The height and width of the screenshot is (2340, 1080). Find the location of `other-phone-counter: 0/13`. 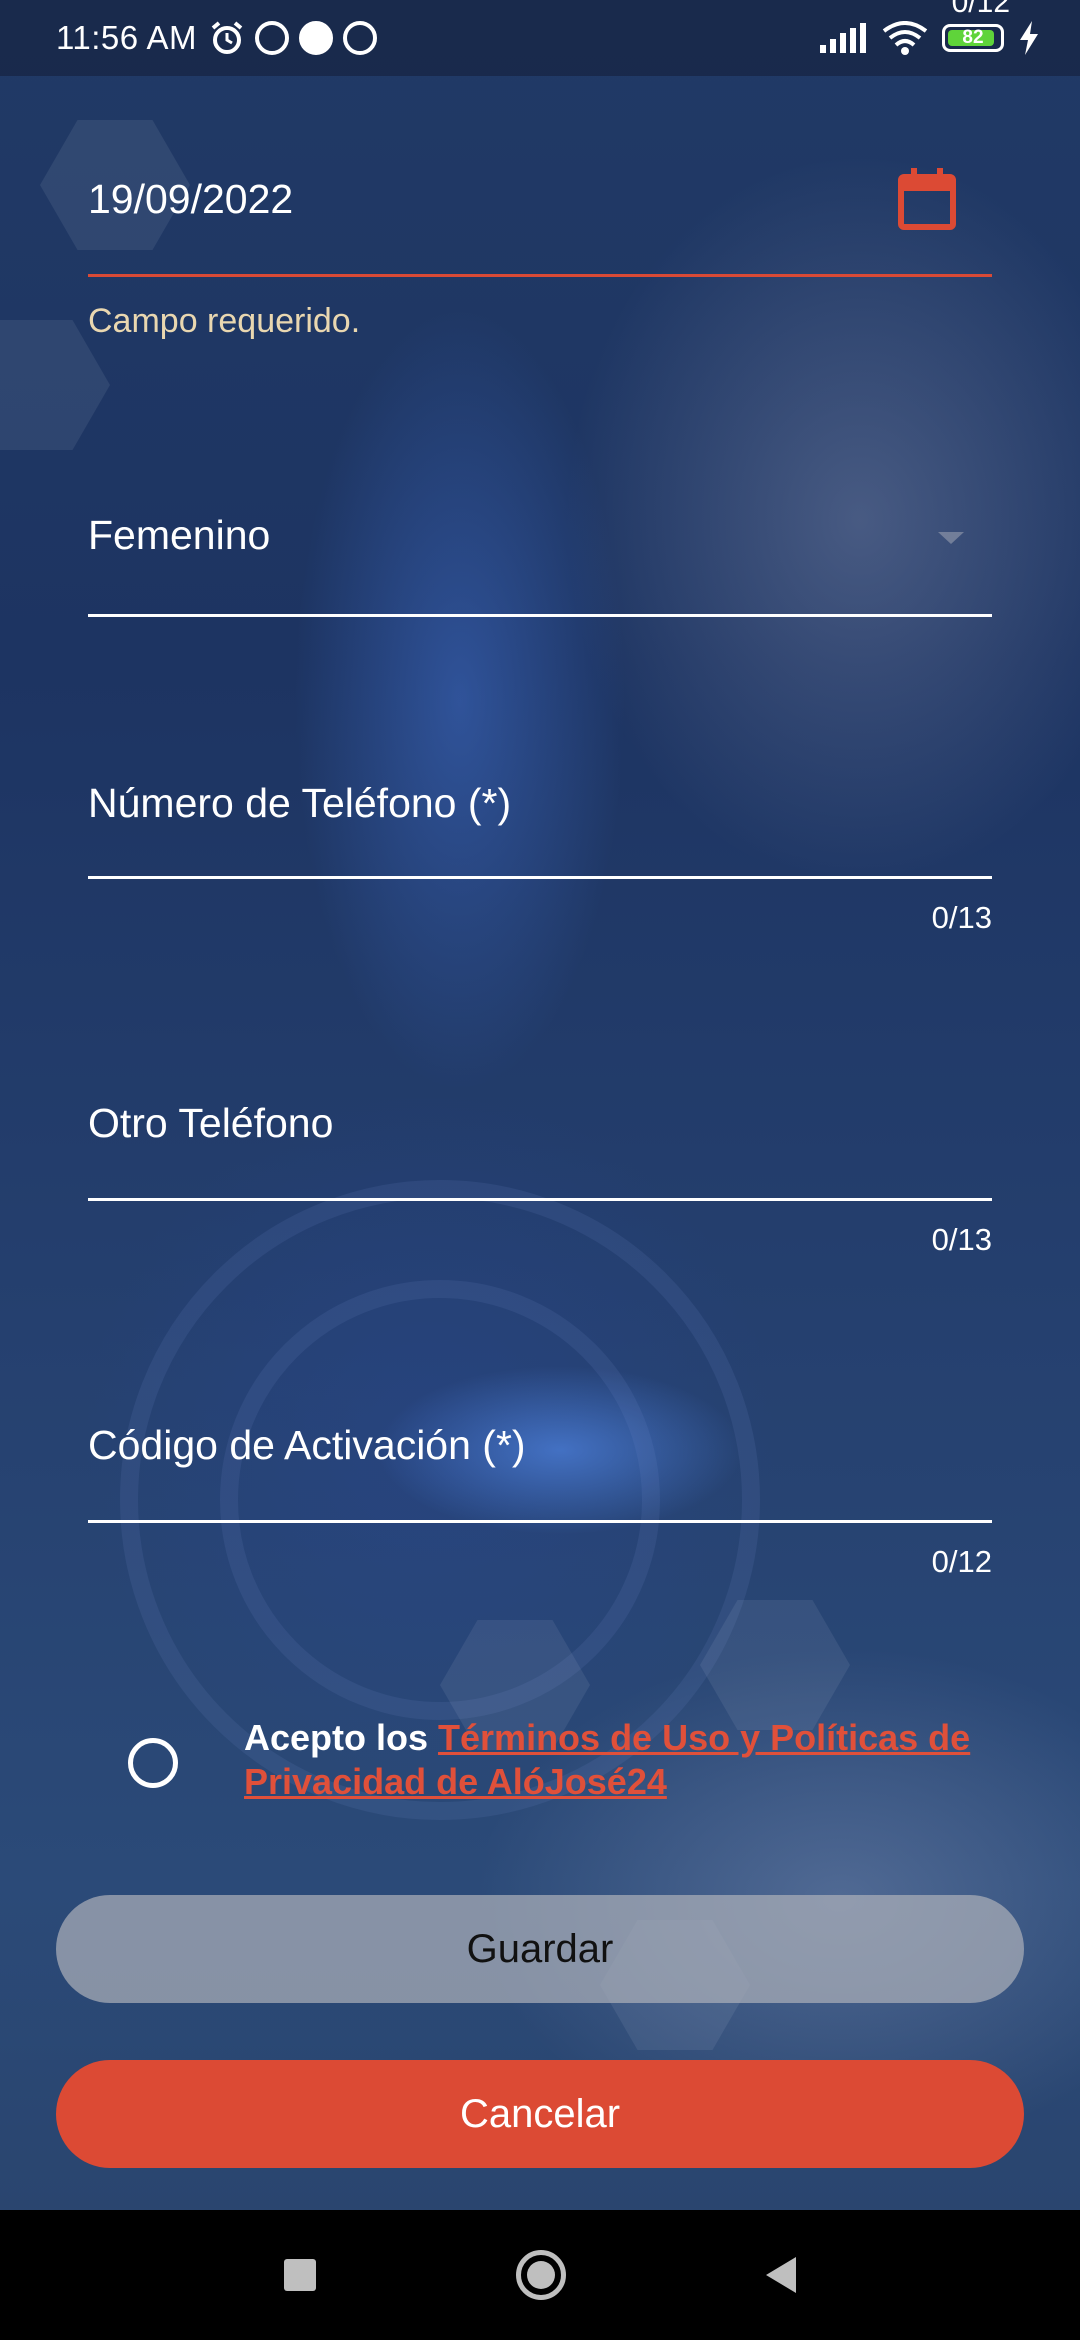

other-phone-counter: 0/13 is located at coordinates (961, 1239).